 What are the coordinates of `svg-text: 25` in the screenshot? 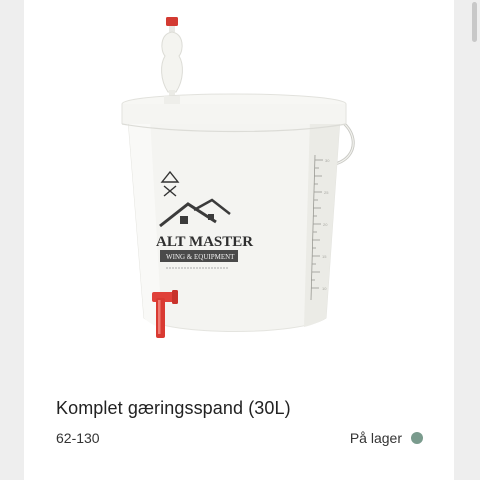 It's located at (326, 192).